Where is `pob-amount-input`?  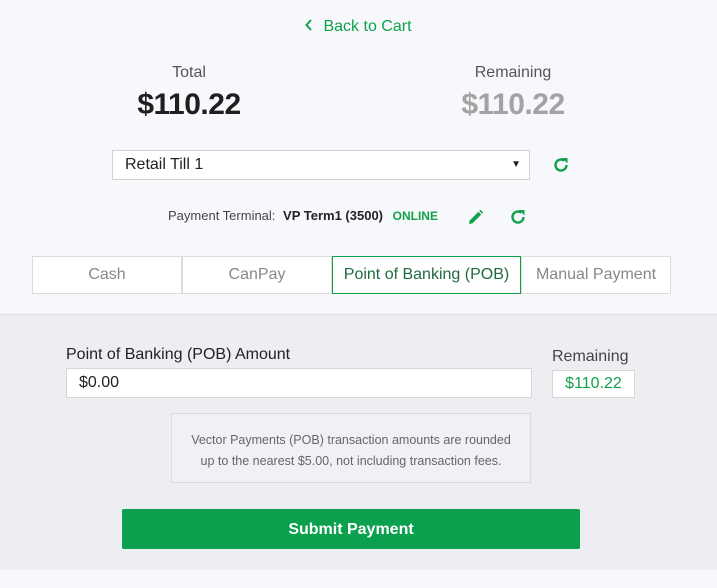
pob-amount-input is located at coordinates (299, 383).